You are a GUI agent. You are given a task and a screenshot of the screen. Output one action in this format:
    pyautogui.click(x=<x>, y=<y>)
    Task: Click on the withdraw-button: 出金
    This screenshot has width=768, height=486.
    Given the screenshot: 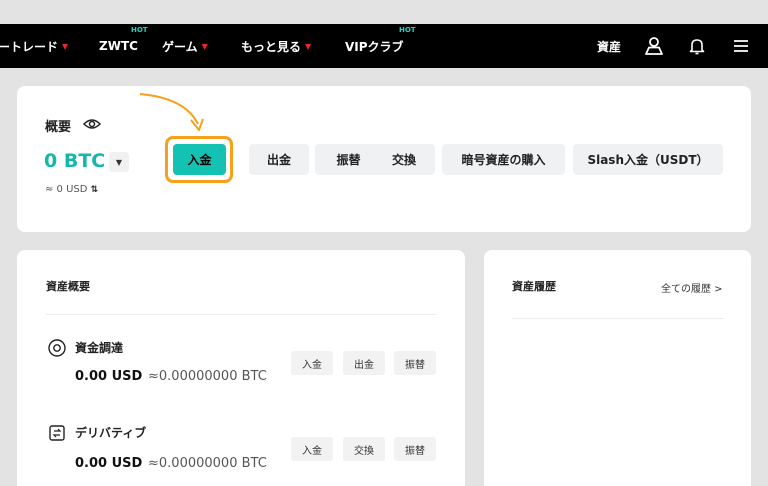 What is the action you would take?
    pyautogui.click(x=279, y=159)
    